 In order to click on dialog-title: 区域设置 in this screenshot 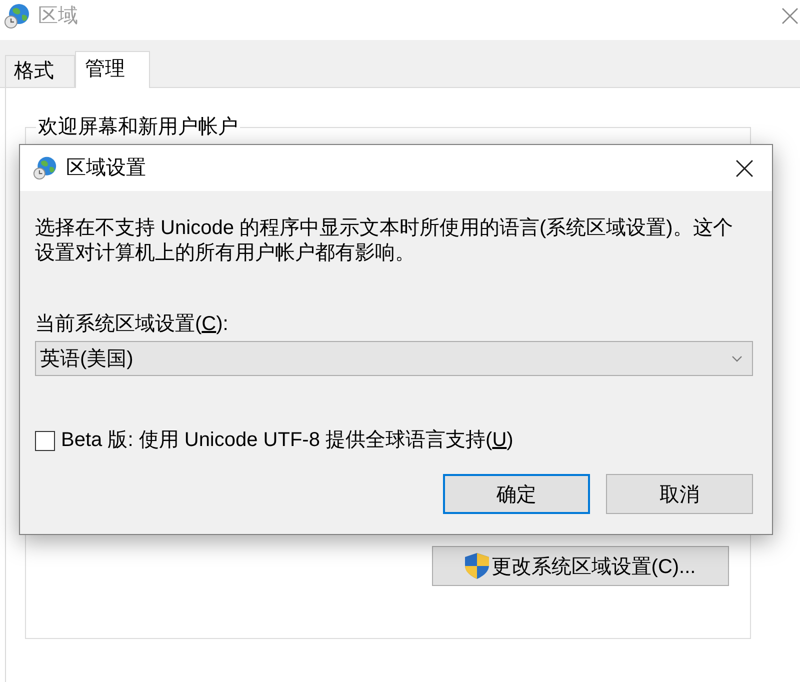, I will do `click(106, 168)`.